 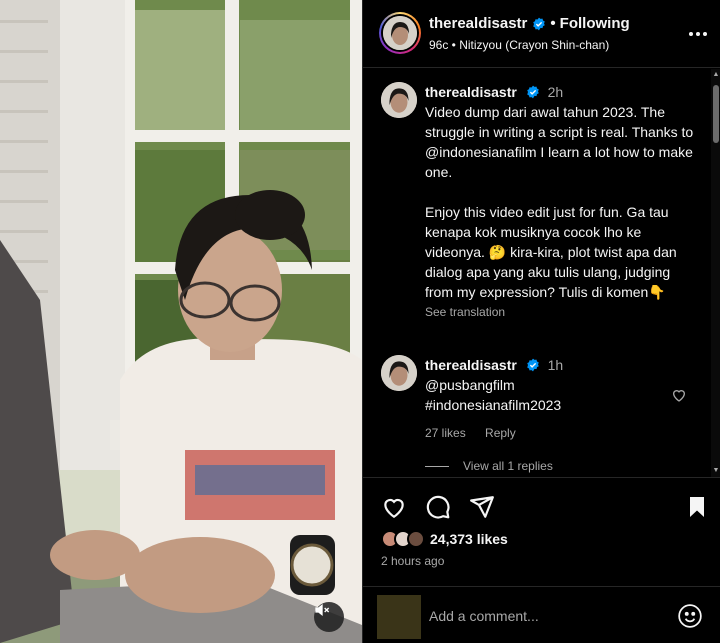 I want to click on replies-divider, so click(x=437, y=466).